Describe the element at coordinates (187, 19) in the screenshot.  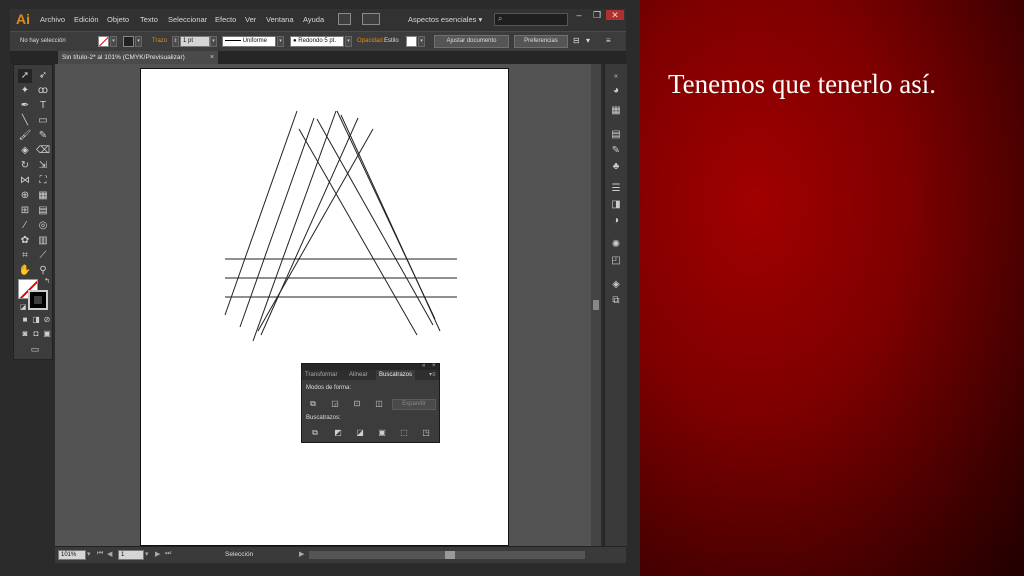
I see `menu-seleccionar: Seleccionar` at that location.